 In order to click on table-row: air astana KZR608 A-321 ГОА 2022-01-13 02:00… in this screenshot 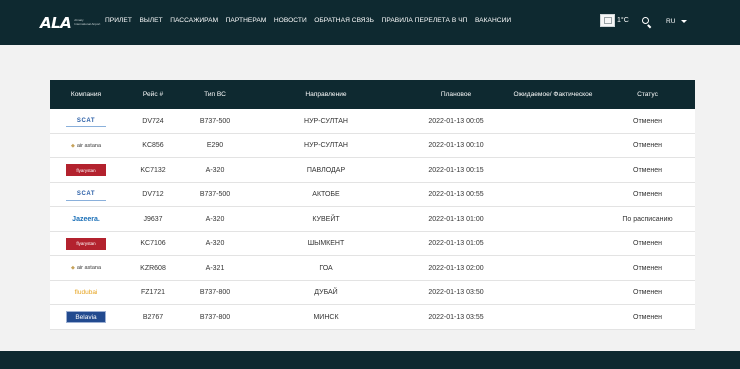, I will do `click(372, 268)`.